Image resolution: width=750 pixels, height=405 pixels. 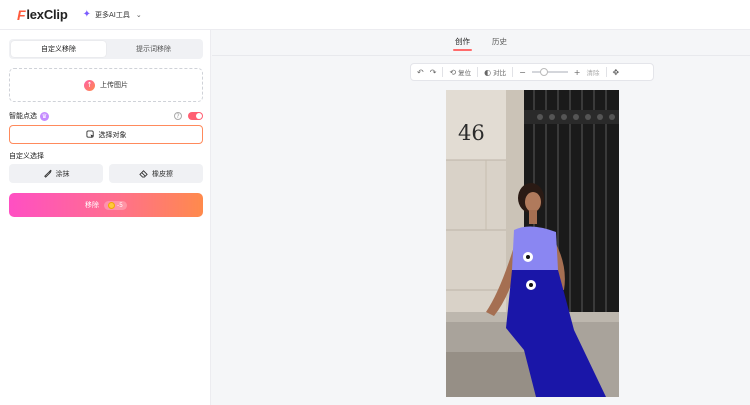 I want to click on upload-icon: ↑, so click(x=89, y=85).